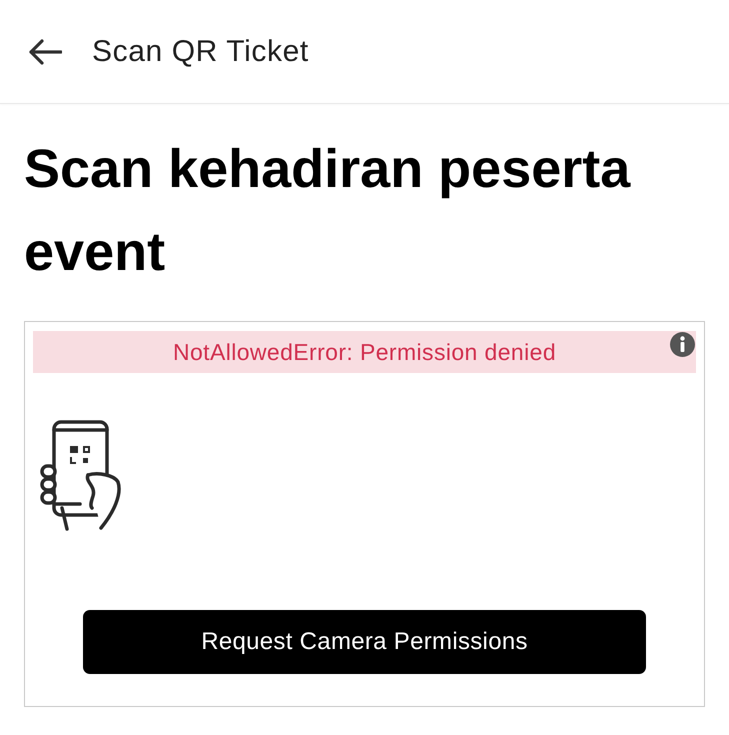 This screenshot has width=729, height=735. Describe the element at coordinates (200, 52) in the screenshot. I see `page-title: Scan QR Ticket` at that location.